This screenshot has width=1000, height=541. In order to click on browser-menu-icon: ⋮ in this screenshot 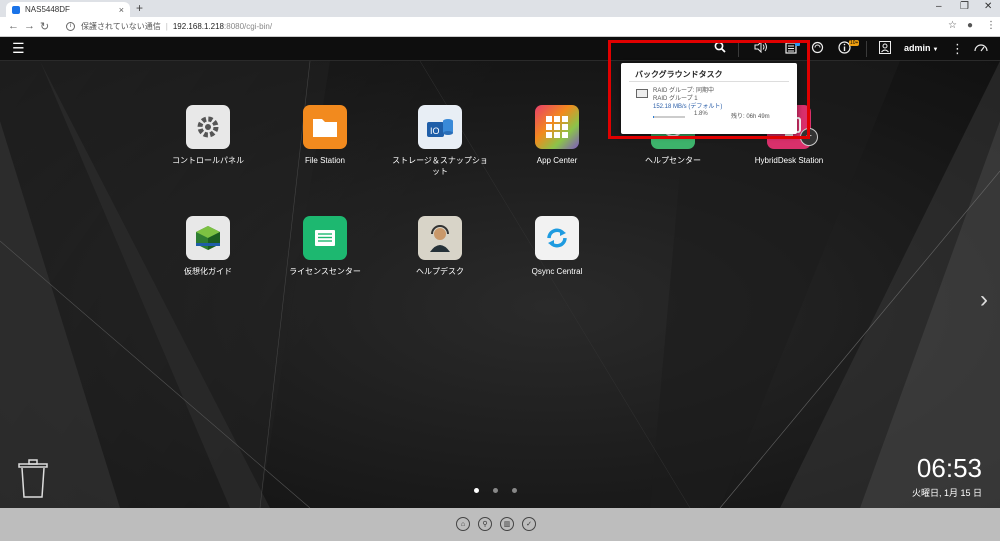, I will do `click(991, 25)`.